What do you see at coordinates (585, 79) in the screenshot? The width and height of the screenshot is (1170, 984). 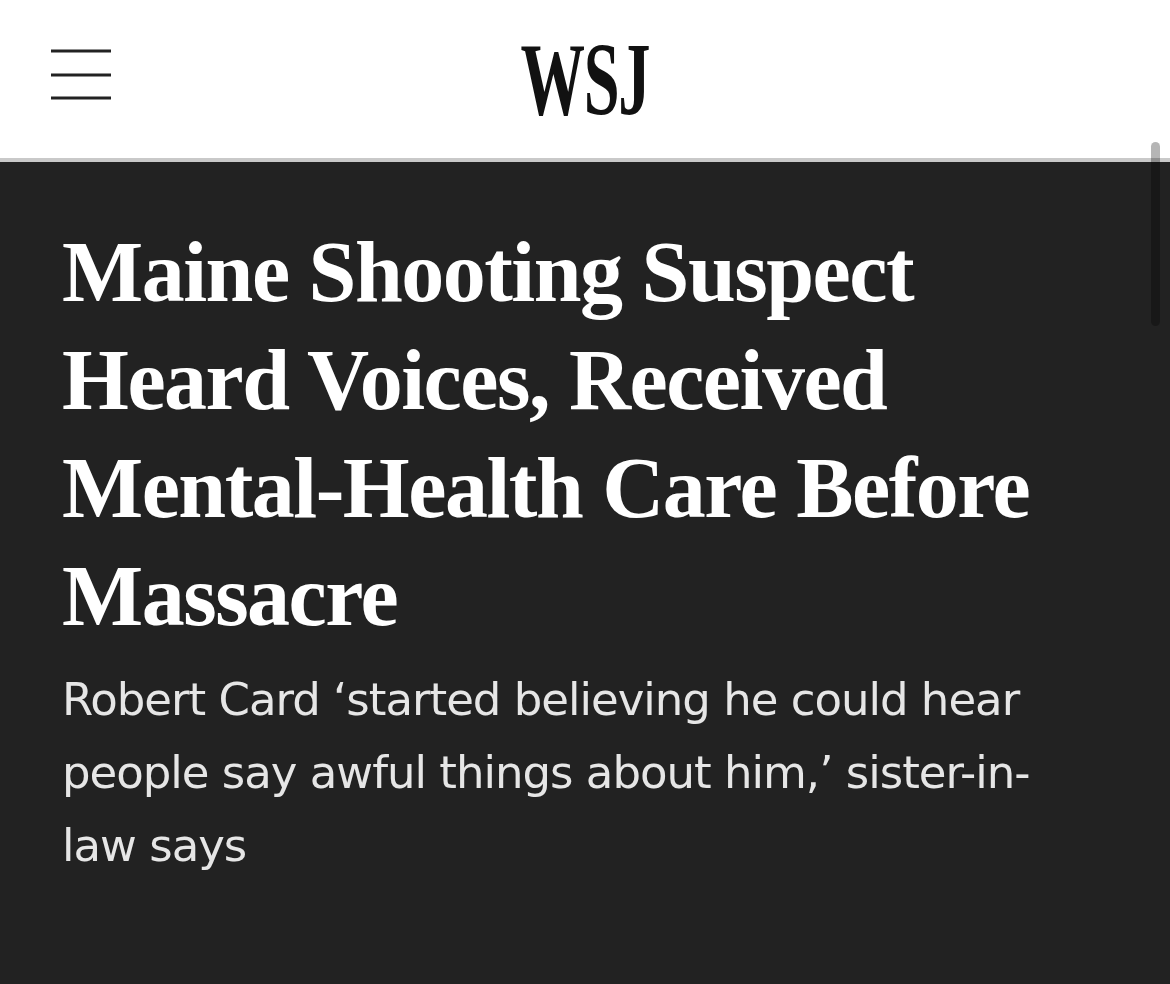 I see `logo: WSJ` at bounding box center [585, 79].